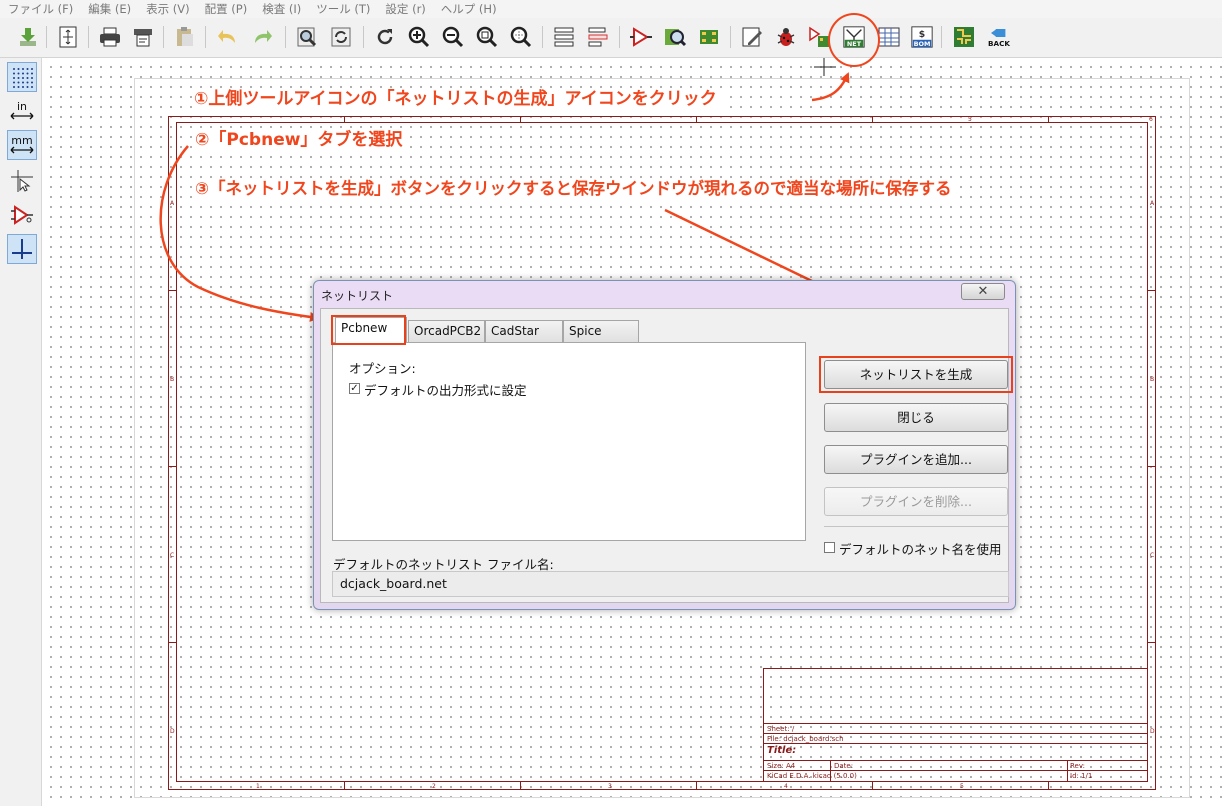 This screenshot has width=1222, height=806. What do you see at coordinates (524, 331) in the screenshot?
I see `tab-cadstar: CadStar` at bounding box center [524, 331].